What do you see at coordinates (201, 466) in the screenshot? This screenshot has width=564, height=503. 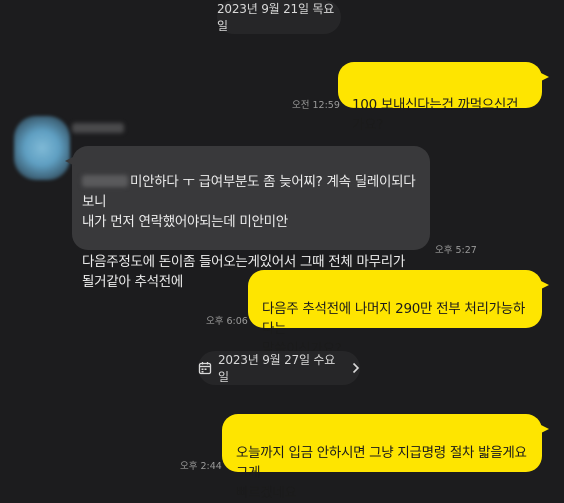 I see `message-time: 오후 2:44` at bounding box center [201, 466].